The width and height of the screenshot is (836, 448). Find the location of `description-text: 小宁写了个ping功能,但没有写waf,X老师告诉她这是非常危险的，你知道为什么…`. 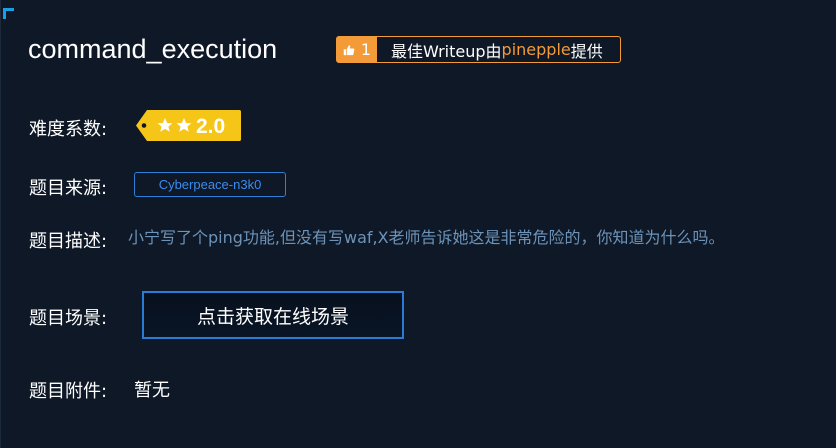

description-text: 小宁写了个ping功能,但没有写waf,X老师告诉她这是非常危险的，你知道为什么… is located at coordinates (426, 237).